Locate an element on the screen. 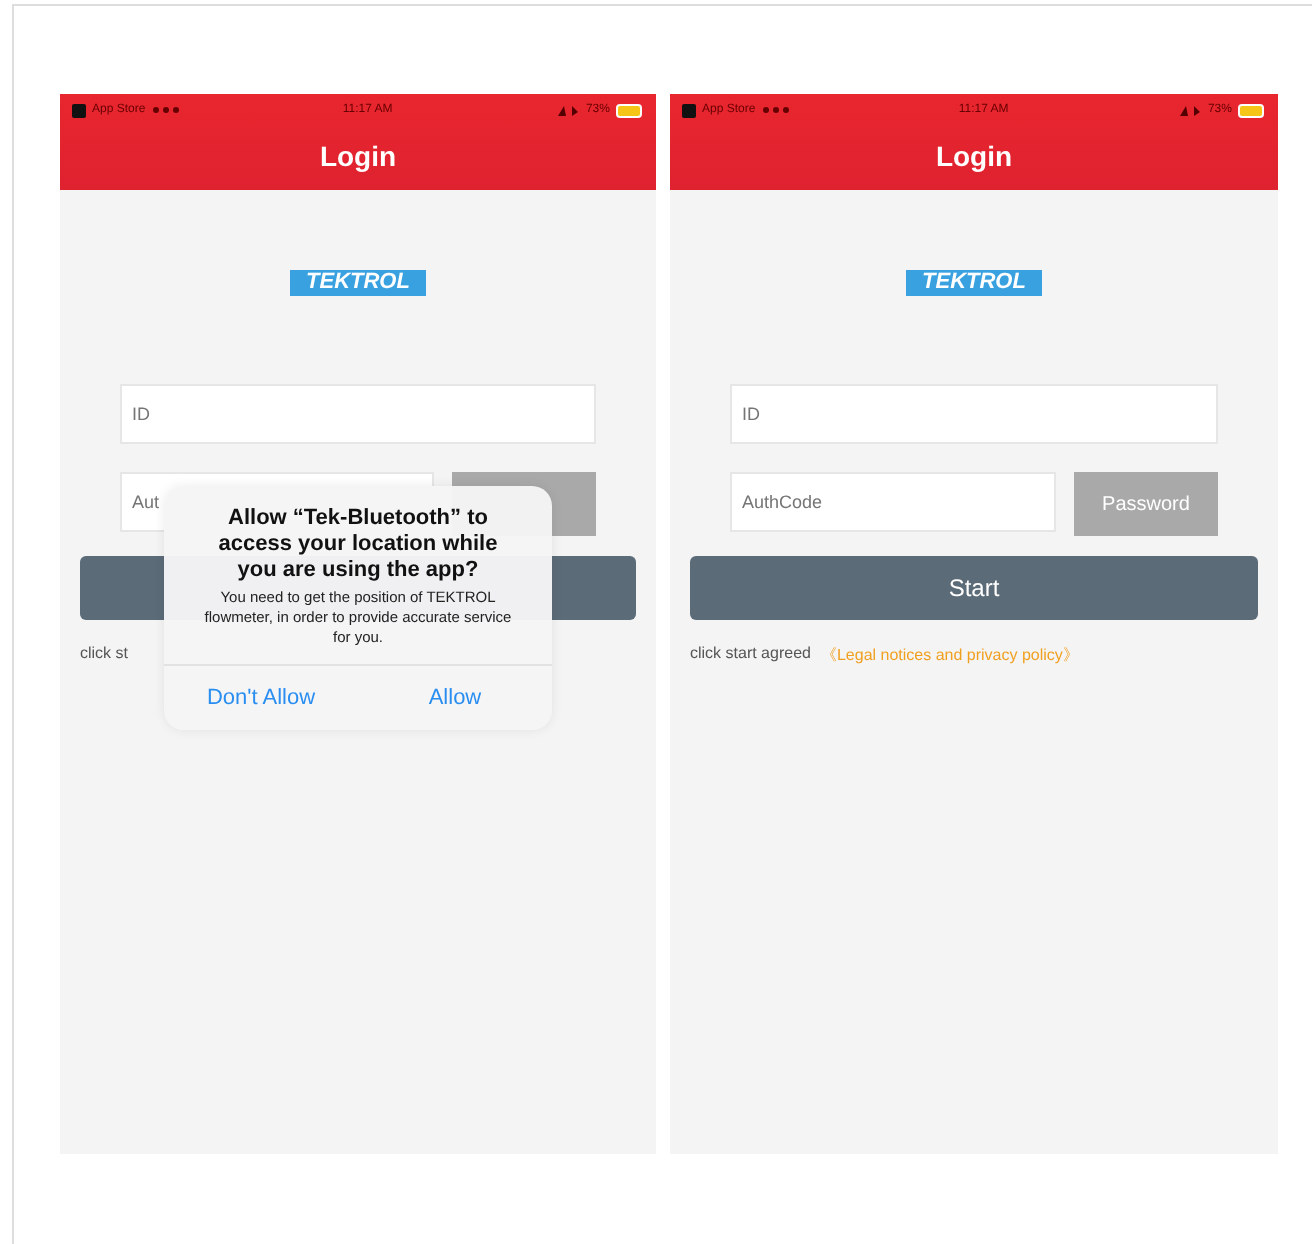 Image resolution: width=1312 pixels, height=1244 pixels. agreement-text: click start agreed is located at coordinates (750, 655).